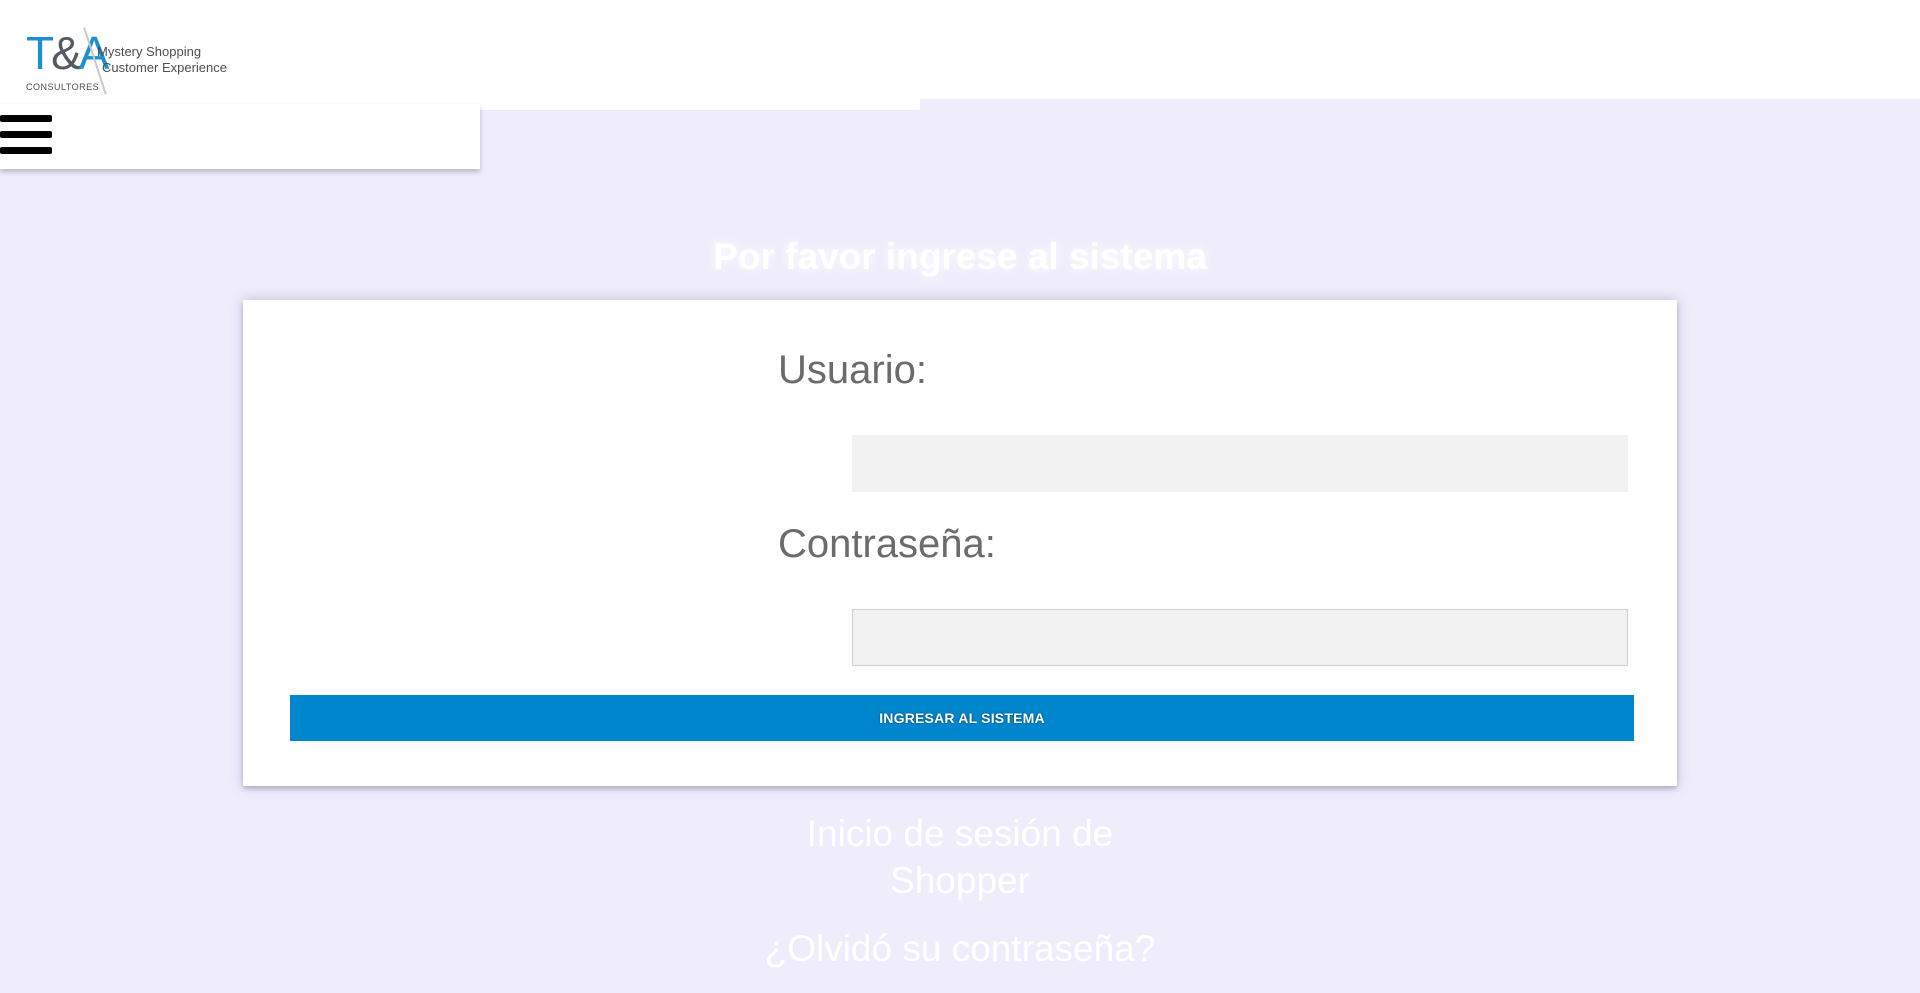  What do you see at coordinates (960, 857) in the screenshot?
I see `shopper-login-link: Inicio de sesión de Shopper` at bounding box center [960, 857].